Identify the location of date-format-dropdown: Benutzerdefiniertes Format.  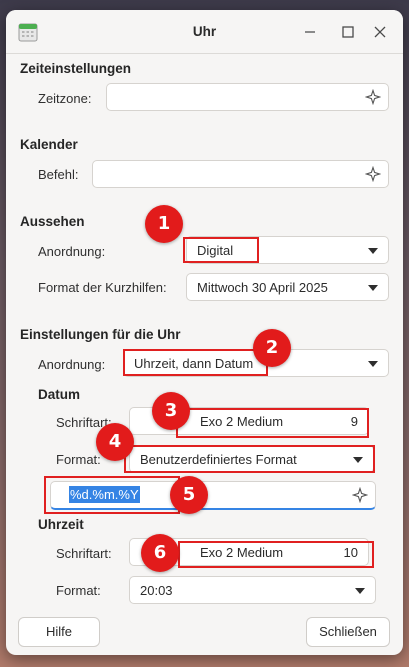
(251, 459).